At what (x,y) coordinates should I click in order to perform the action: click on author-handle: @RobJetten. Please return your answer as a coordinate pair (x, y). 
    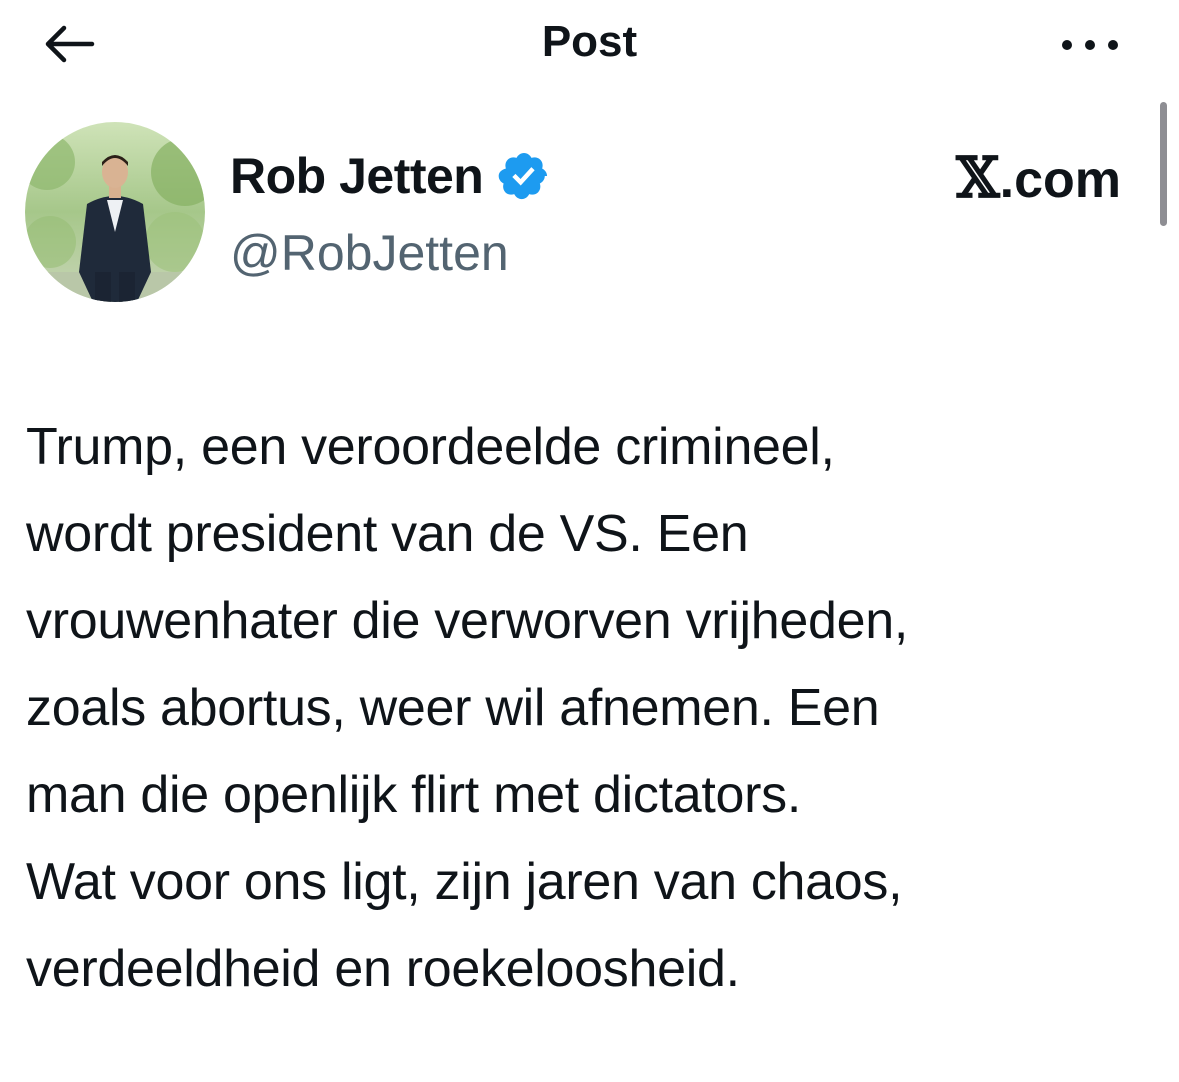
    Looking at the image, I should click on (369, 253).